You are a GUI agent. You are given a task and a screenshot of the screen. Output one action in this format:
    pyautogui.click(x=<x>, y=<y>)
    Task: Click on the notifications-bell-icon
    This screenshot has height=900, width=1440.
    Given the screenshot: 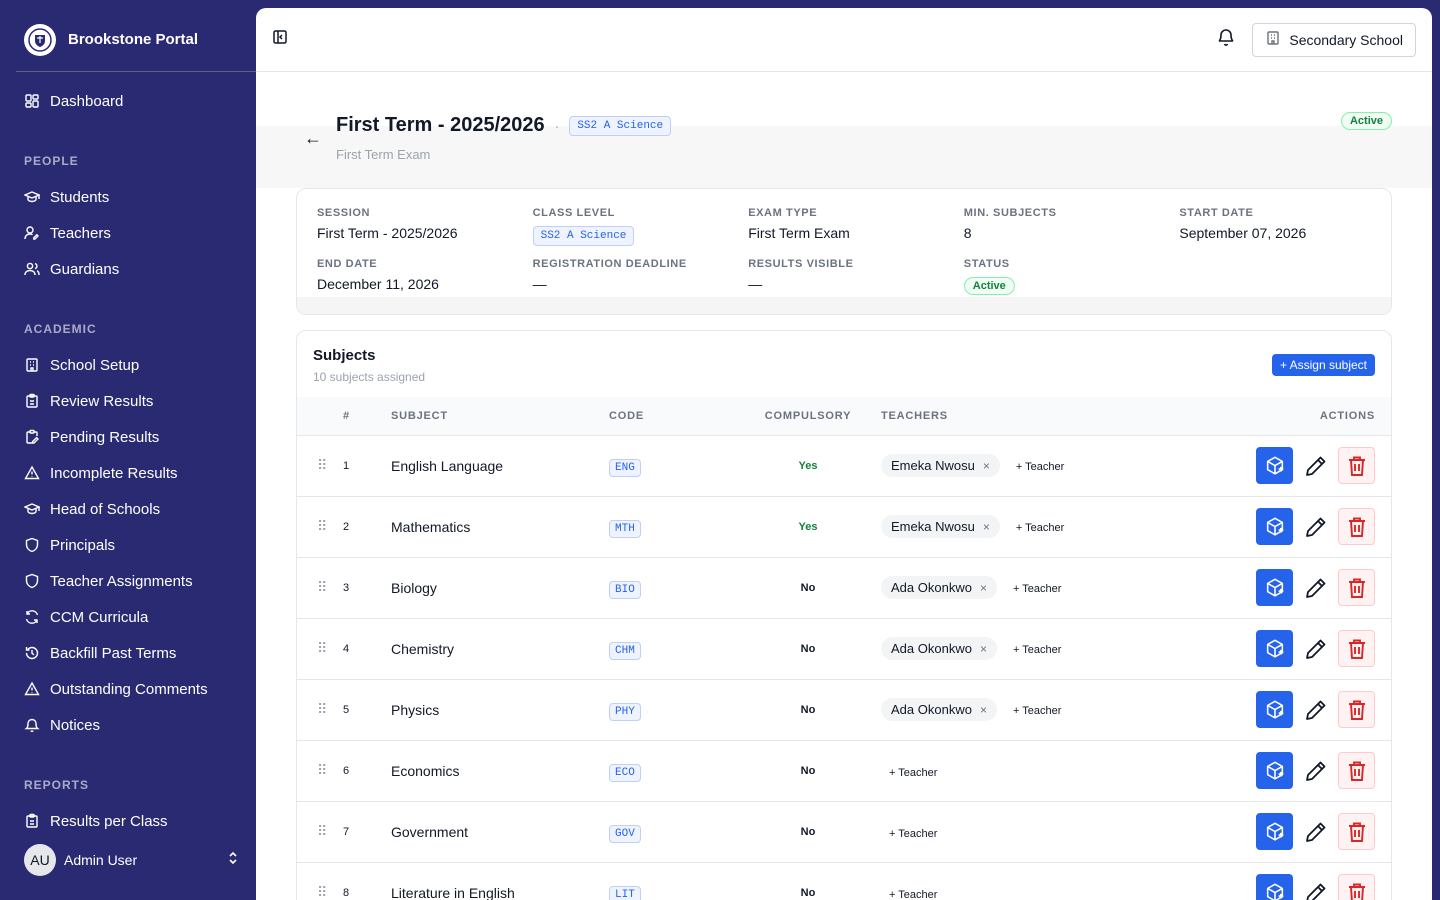 What is the action you would take?
    pyautogui.click(x=1226, y=39)
    